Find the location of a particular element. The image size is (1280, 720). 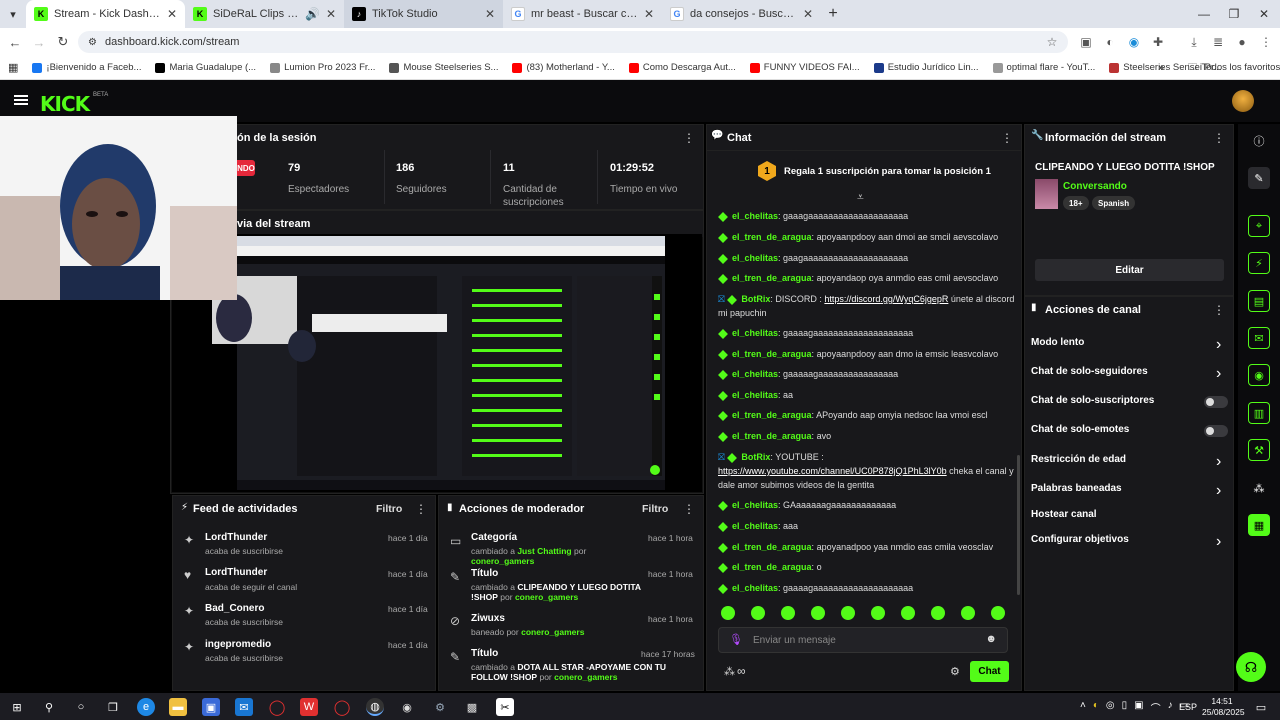

site-info-icon: ⚙ is located at coordinates (92, 42).